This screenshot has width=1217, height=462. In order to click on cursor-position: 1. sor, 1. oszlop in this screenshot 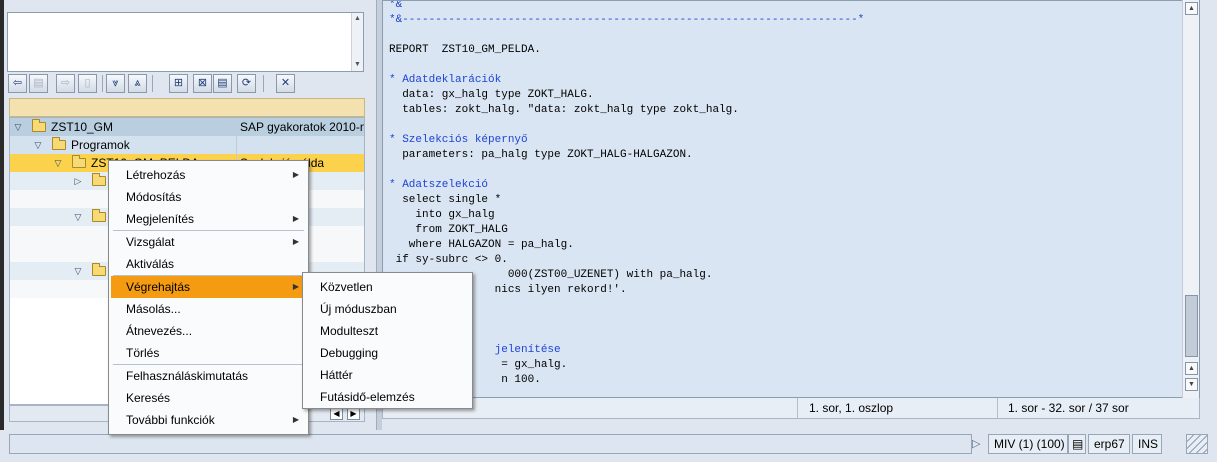, I will do `click(897, 408)`.